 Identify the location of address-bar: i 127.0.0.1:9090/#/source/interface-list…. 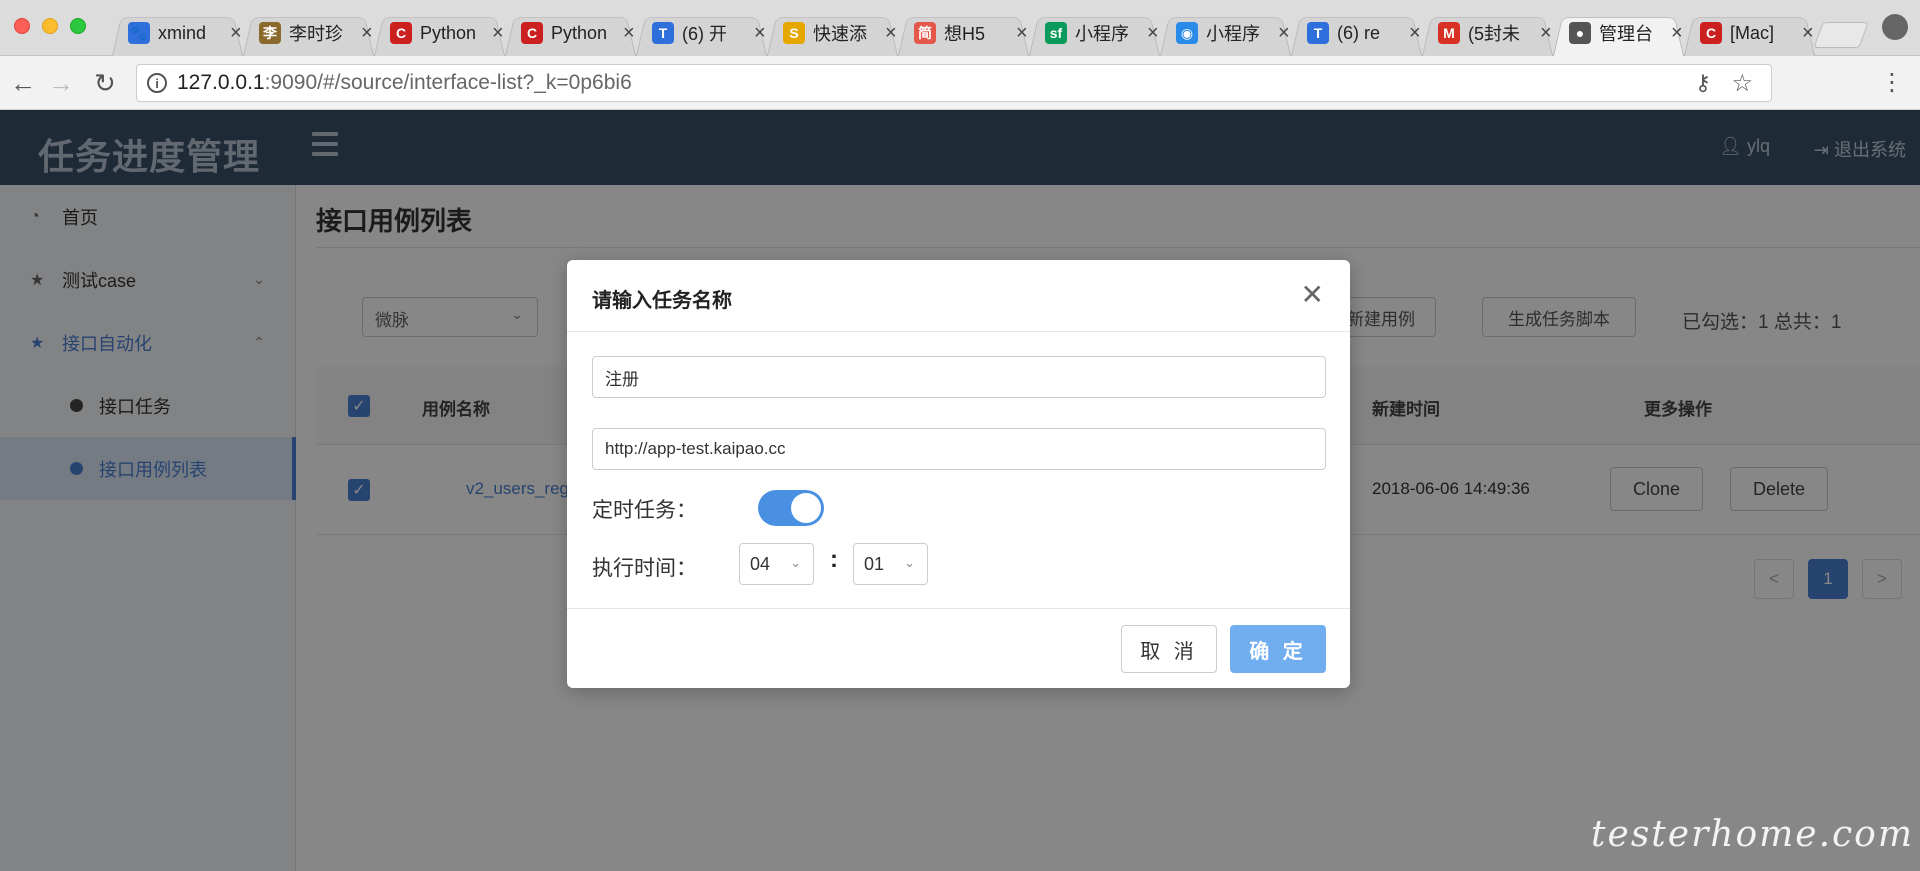
(954, 83).